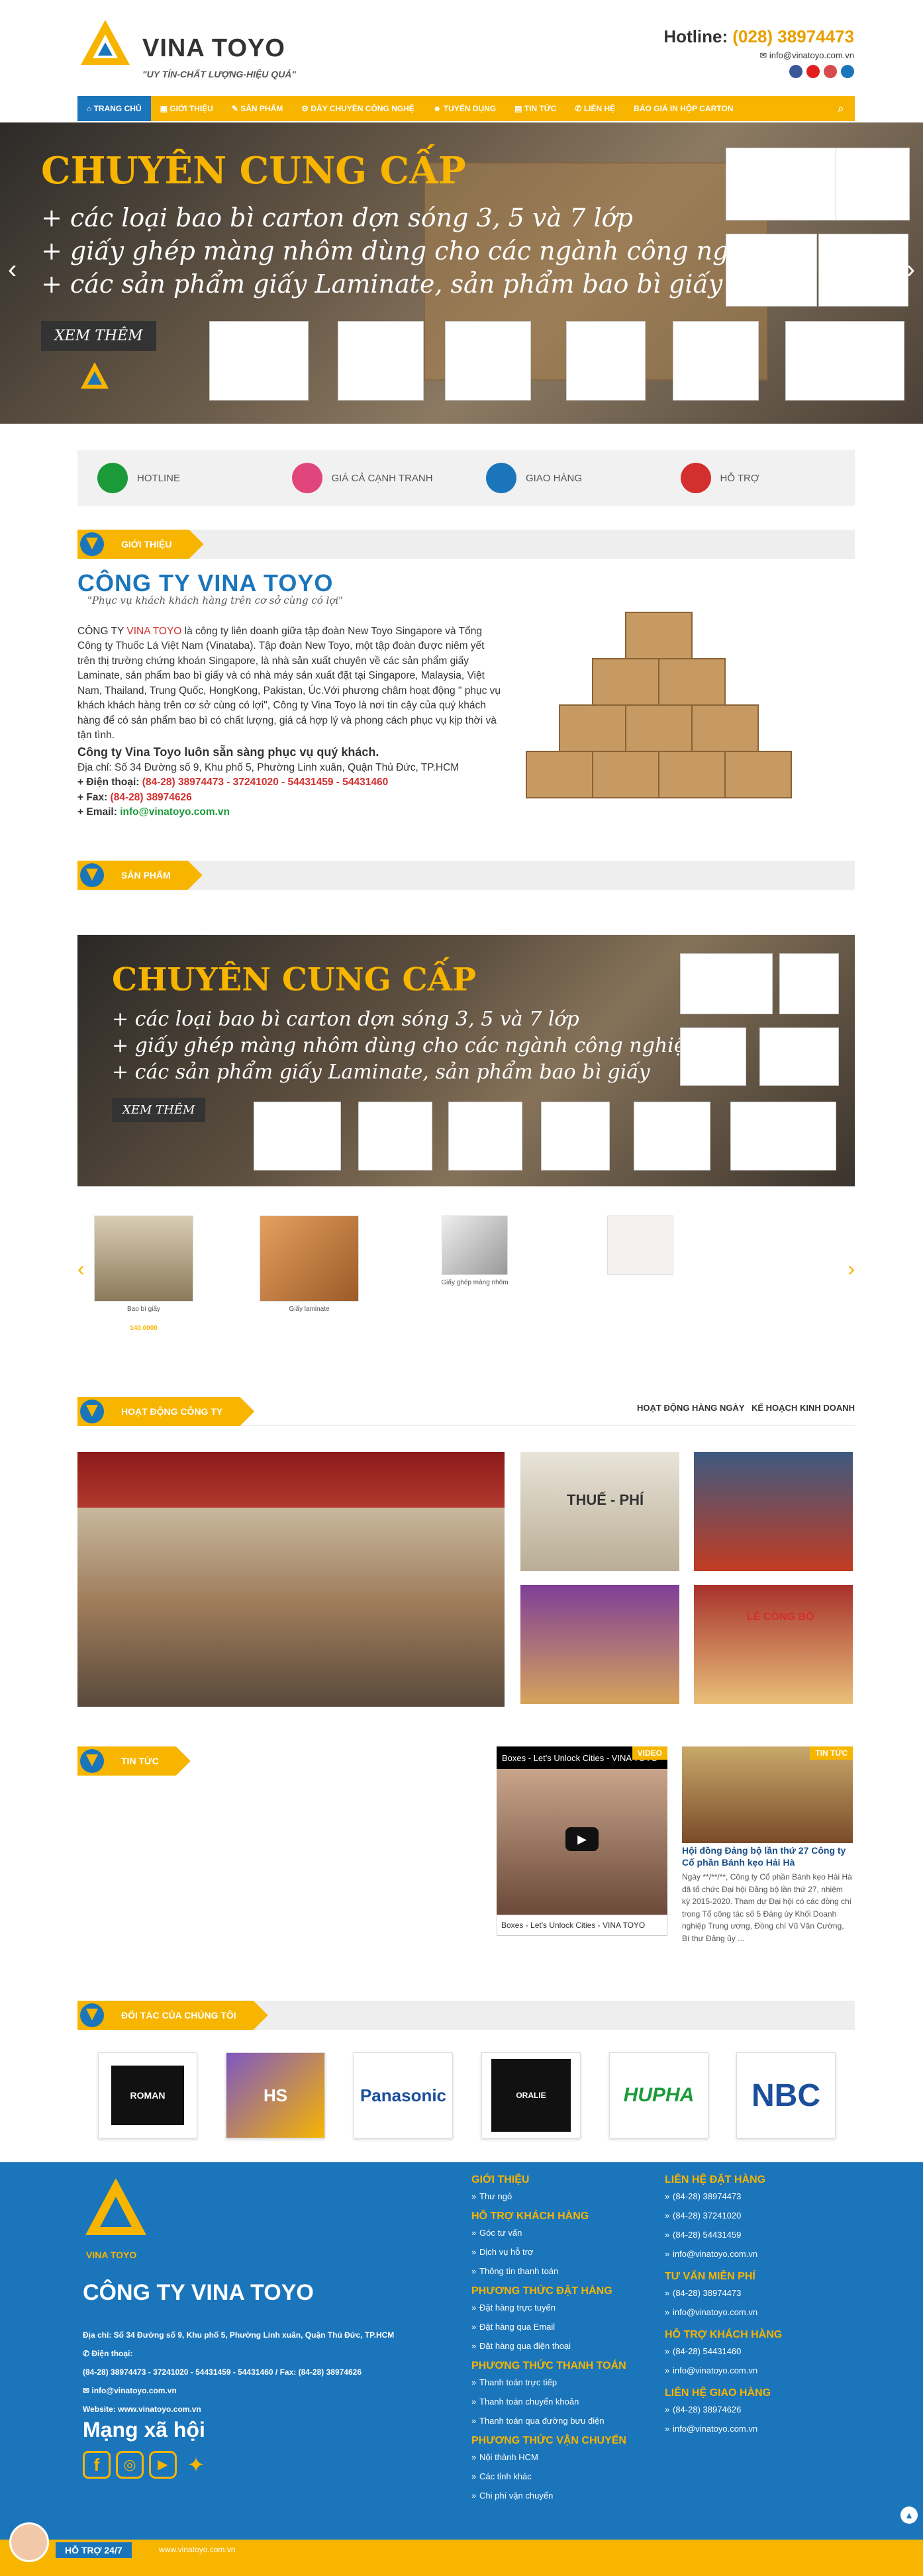  I want to click on nav-contact: ✆ LIÊN HỆ, so click(594, 108).